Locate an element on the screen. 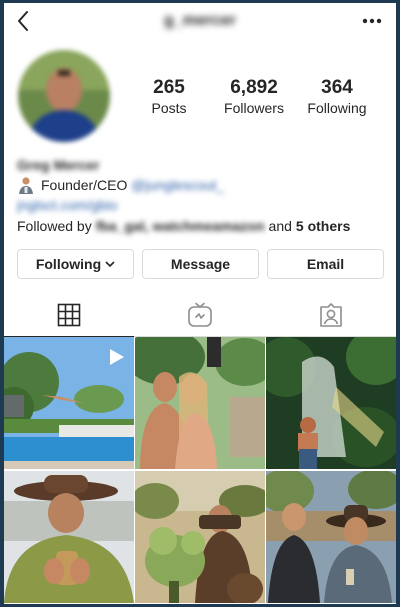 This screenshot has height=607, width=400. followed-by-names: fba_gal, watchmeamazon is located at coordinates (180, 226).